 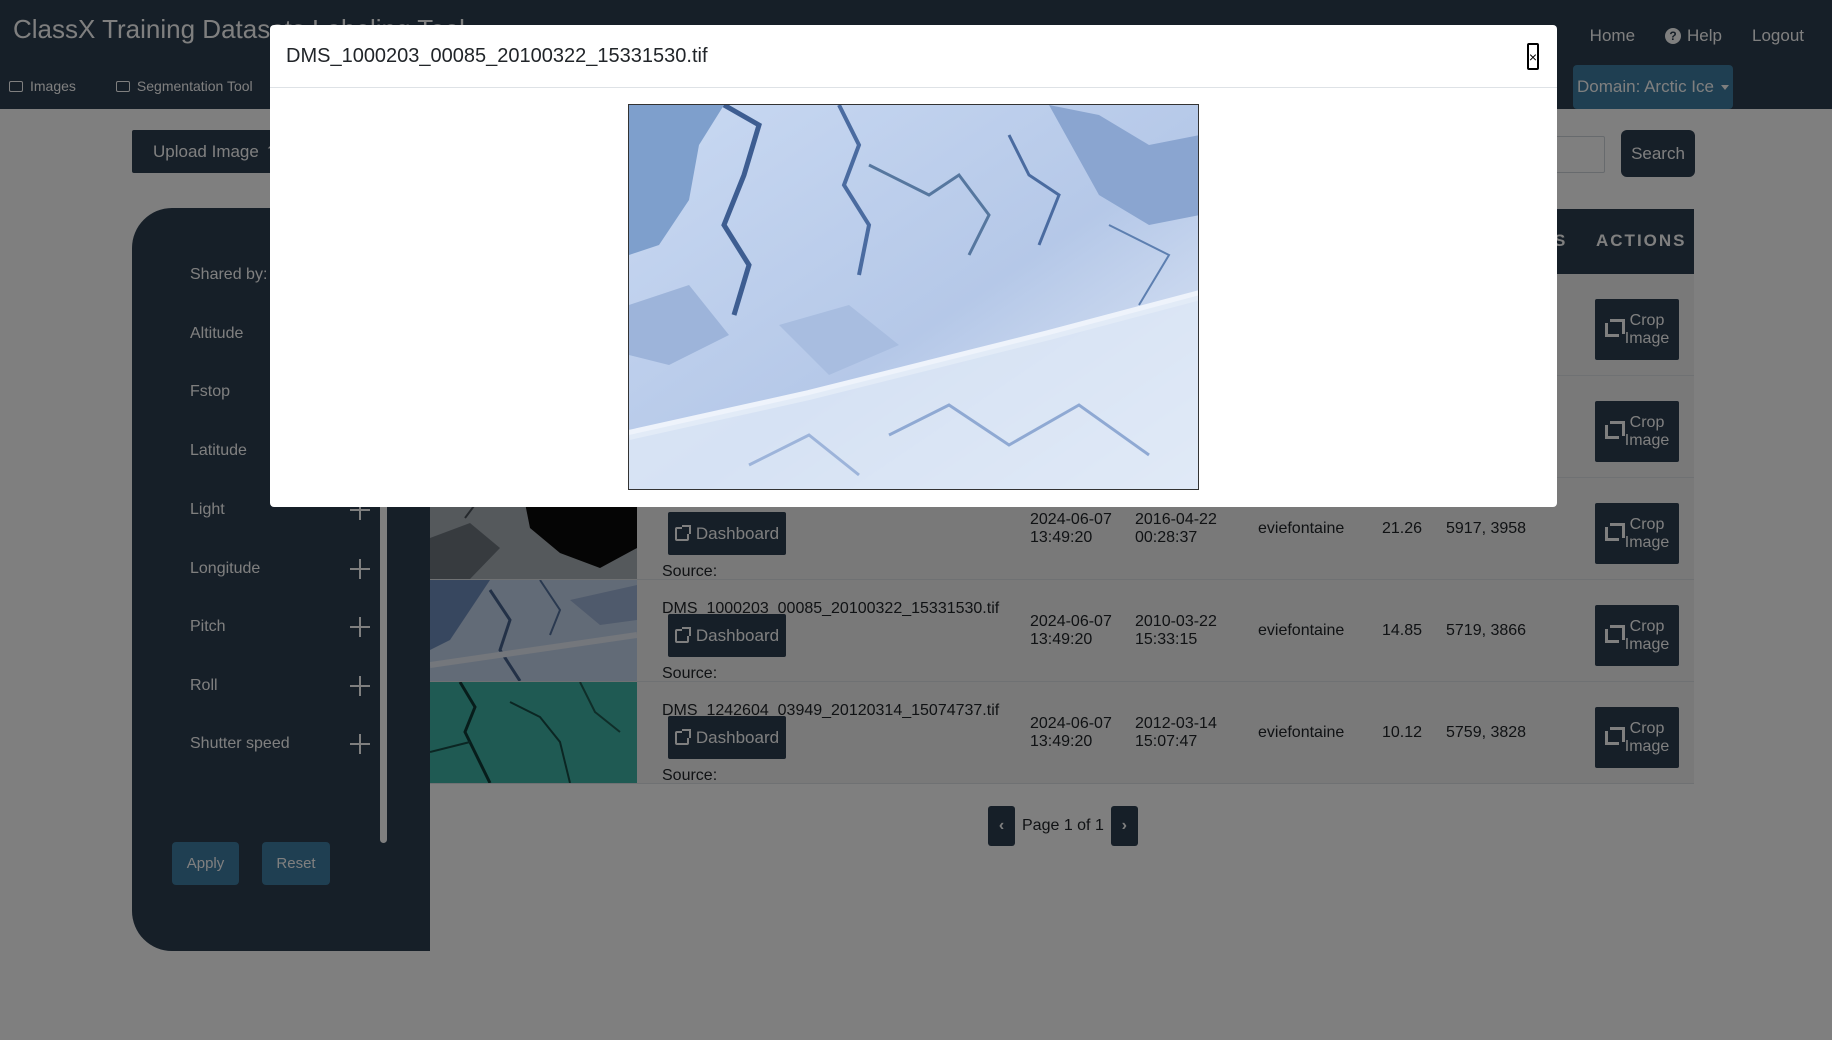 I want to click on preview-image, so click(x=913, y=297).